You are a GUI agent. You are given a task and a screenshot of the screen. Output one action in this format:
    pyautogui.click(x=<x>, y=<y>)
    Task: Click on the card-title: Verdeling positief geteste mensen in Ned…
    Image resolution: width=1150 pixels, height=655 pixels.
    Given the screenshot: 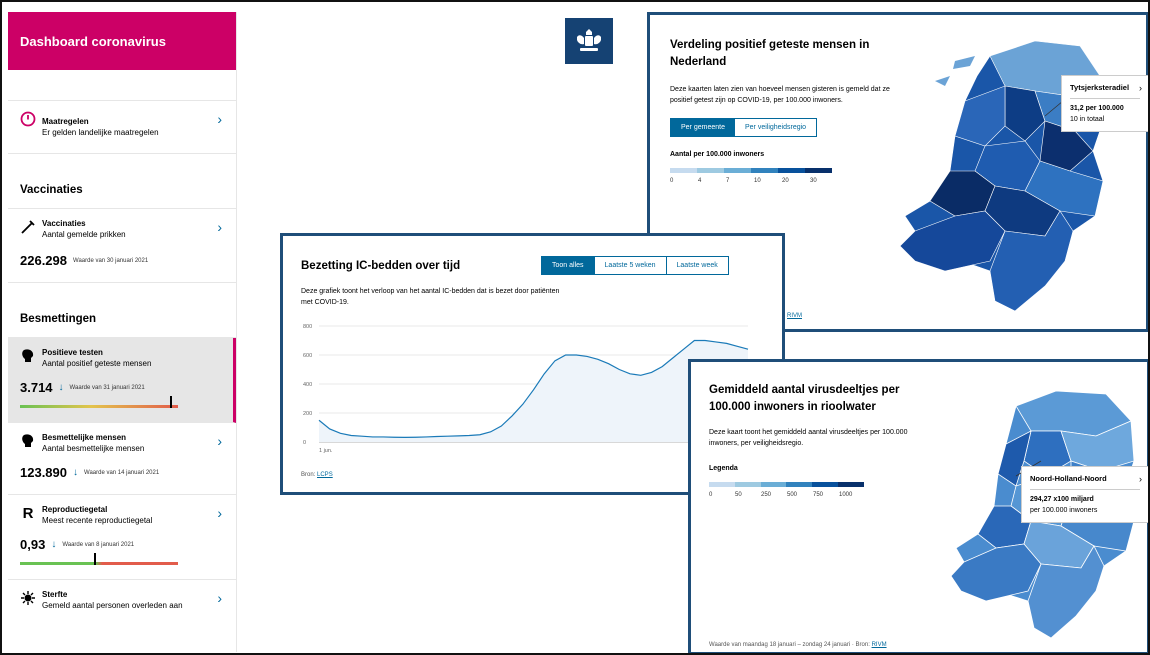 What is the action you would take?
    pyautogui.click(x=770, y=54)
    